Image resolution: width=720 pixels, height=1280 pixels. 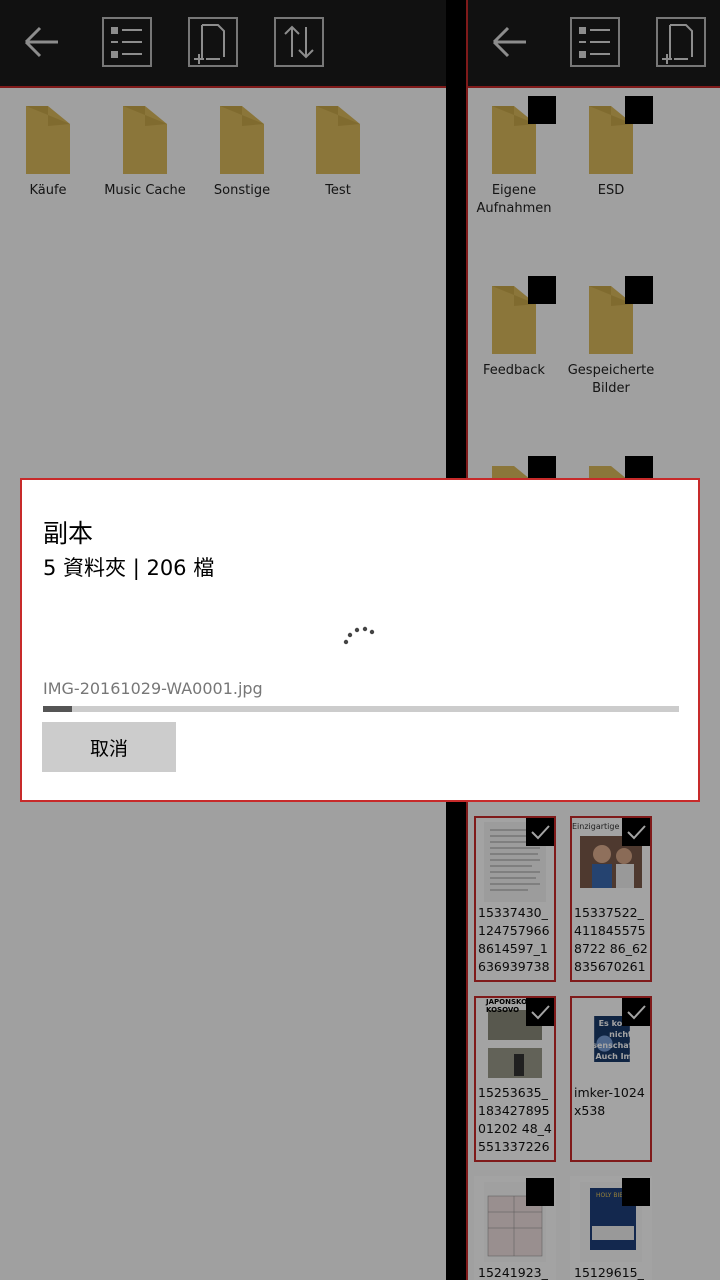 What do you see at coordinates (57, 709) in the screenshot?
I see `progress-bar-fill` at bounding box center [57, 709].